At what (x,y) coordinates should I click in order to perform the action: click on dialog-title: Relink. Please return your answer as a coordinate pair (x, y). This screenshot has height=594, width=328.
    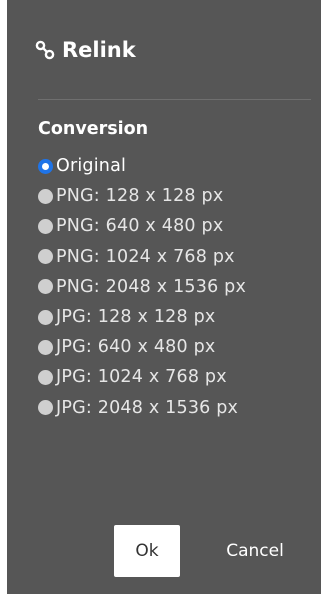
    Looking at the image, I should click on (99, 50).